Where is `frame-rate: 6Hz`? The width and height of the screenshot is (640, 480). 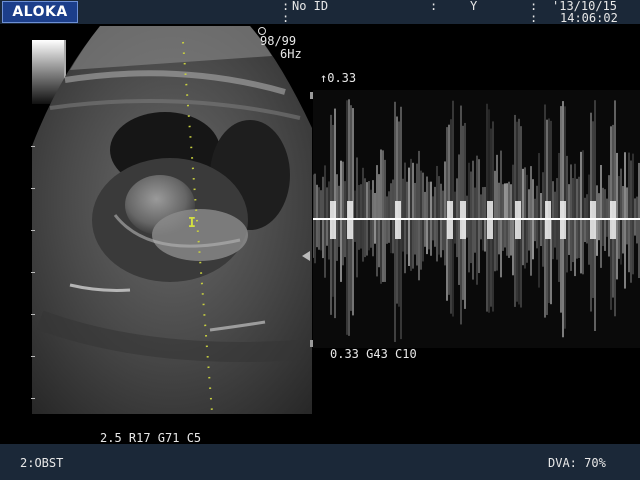 frame-rate: 6Hz is located at coordinates (291, 54).